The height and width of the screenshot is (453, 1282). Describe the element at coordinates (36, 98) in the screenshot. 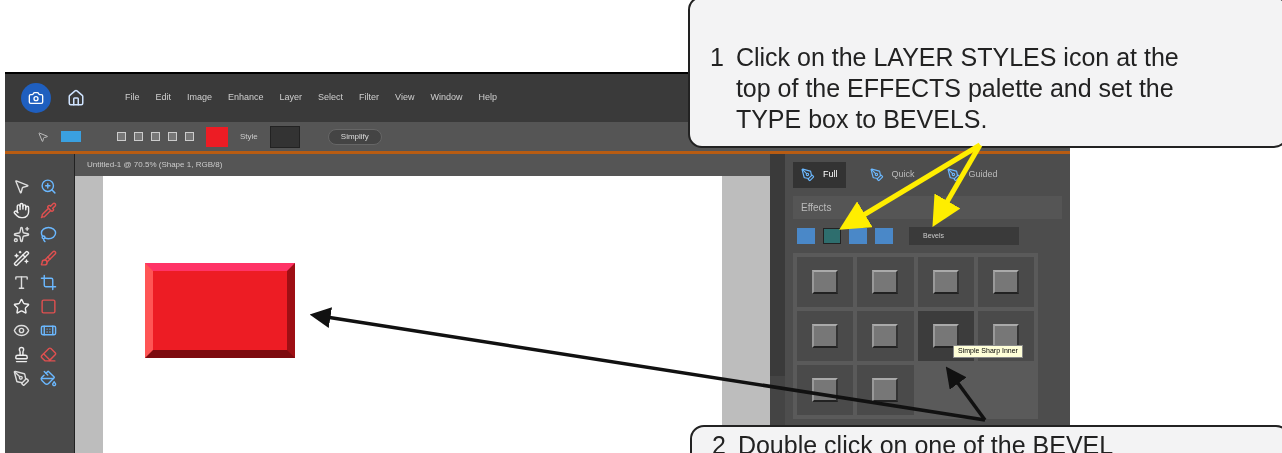

I see `camera-logo-icon` at that location.